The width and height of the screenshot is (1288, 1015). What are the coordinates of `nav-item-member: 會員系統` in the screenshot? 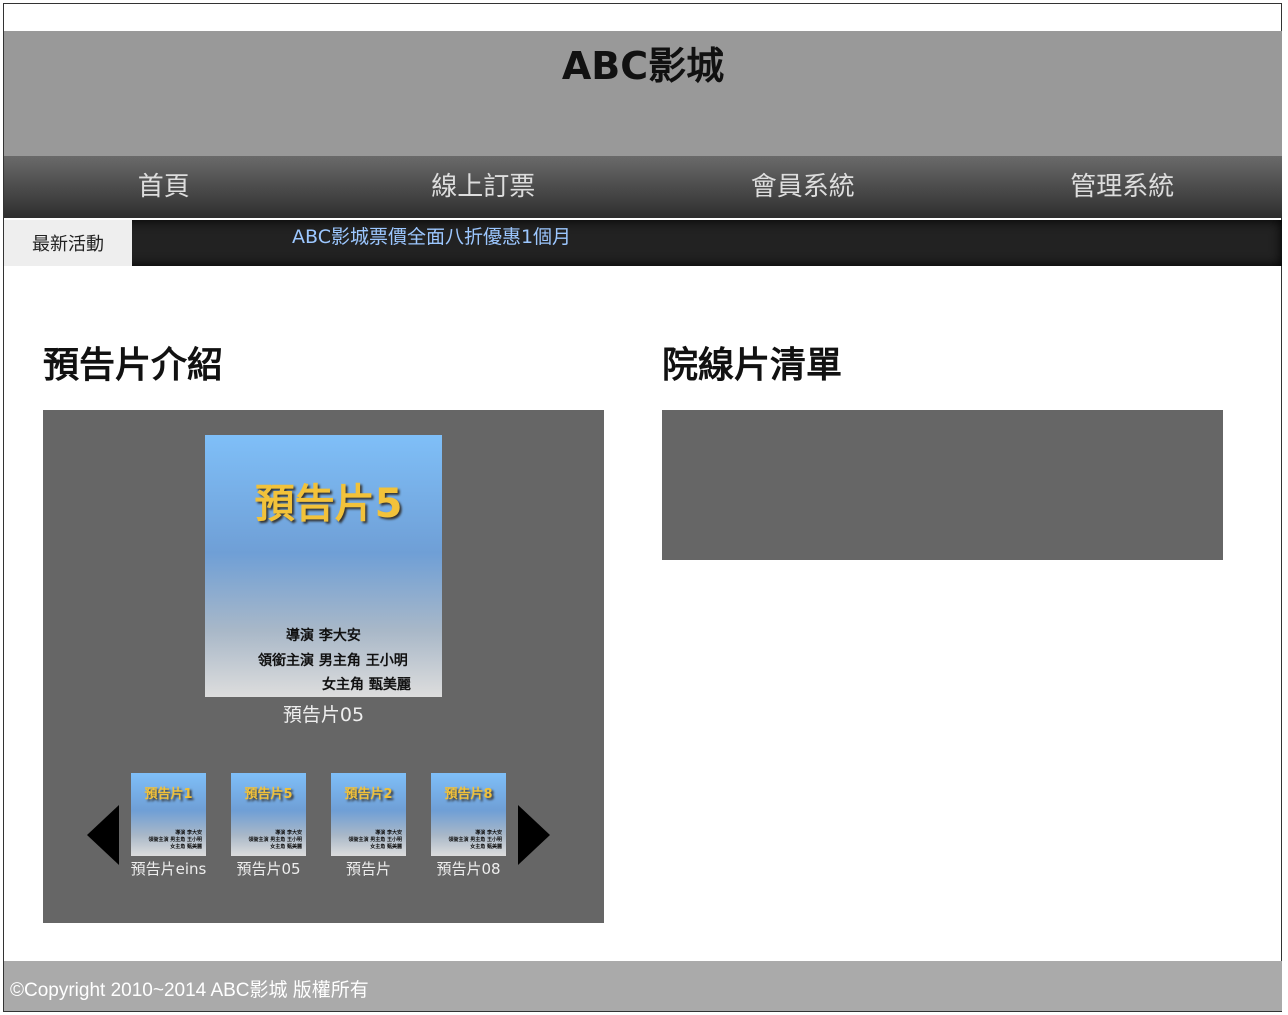 It's located at (803, 187).